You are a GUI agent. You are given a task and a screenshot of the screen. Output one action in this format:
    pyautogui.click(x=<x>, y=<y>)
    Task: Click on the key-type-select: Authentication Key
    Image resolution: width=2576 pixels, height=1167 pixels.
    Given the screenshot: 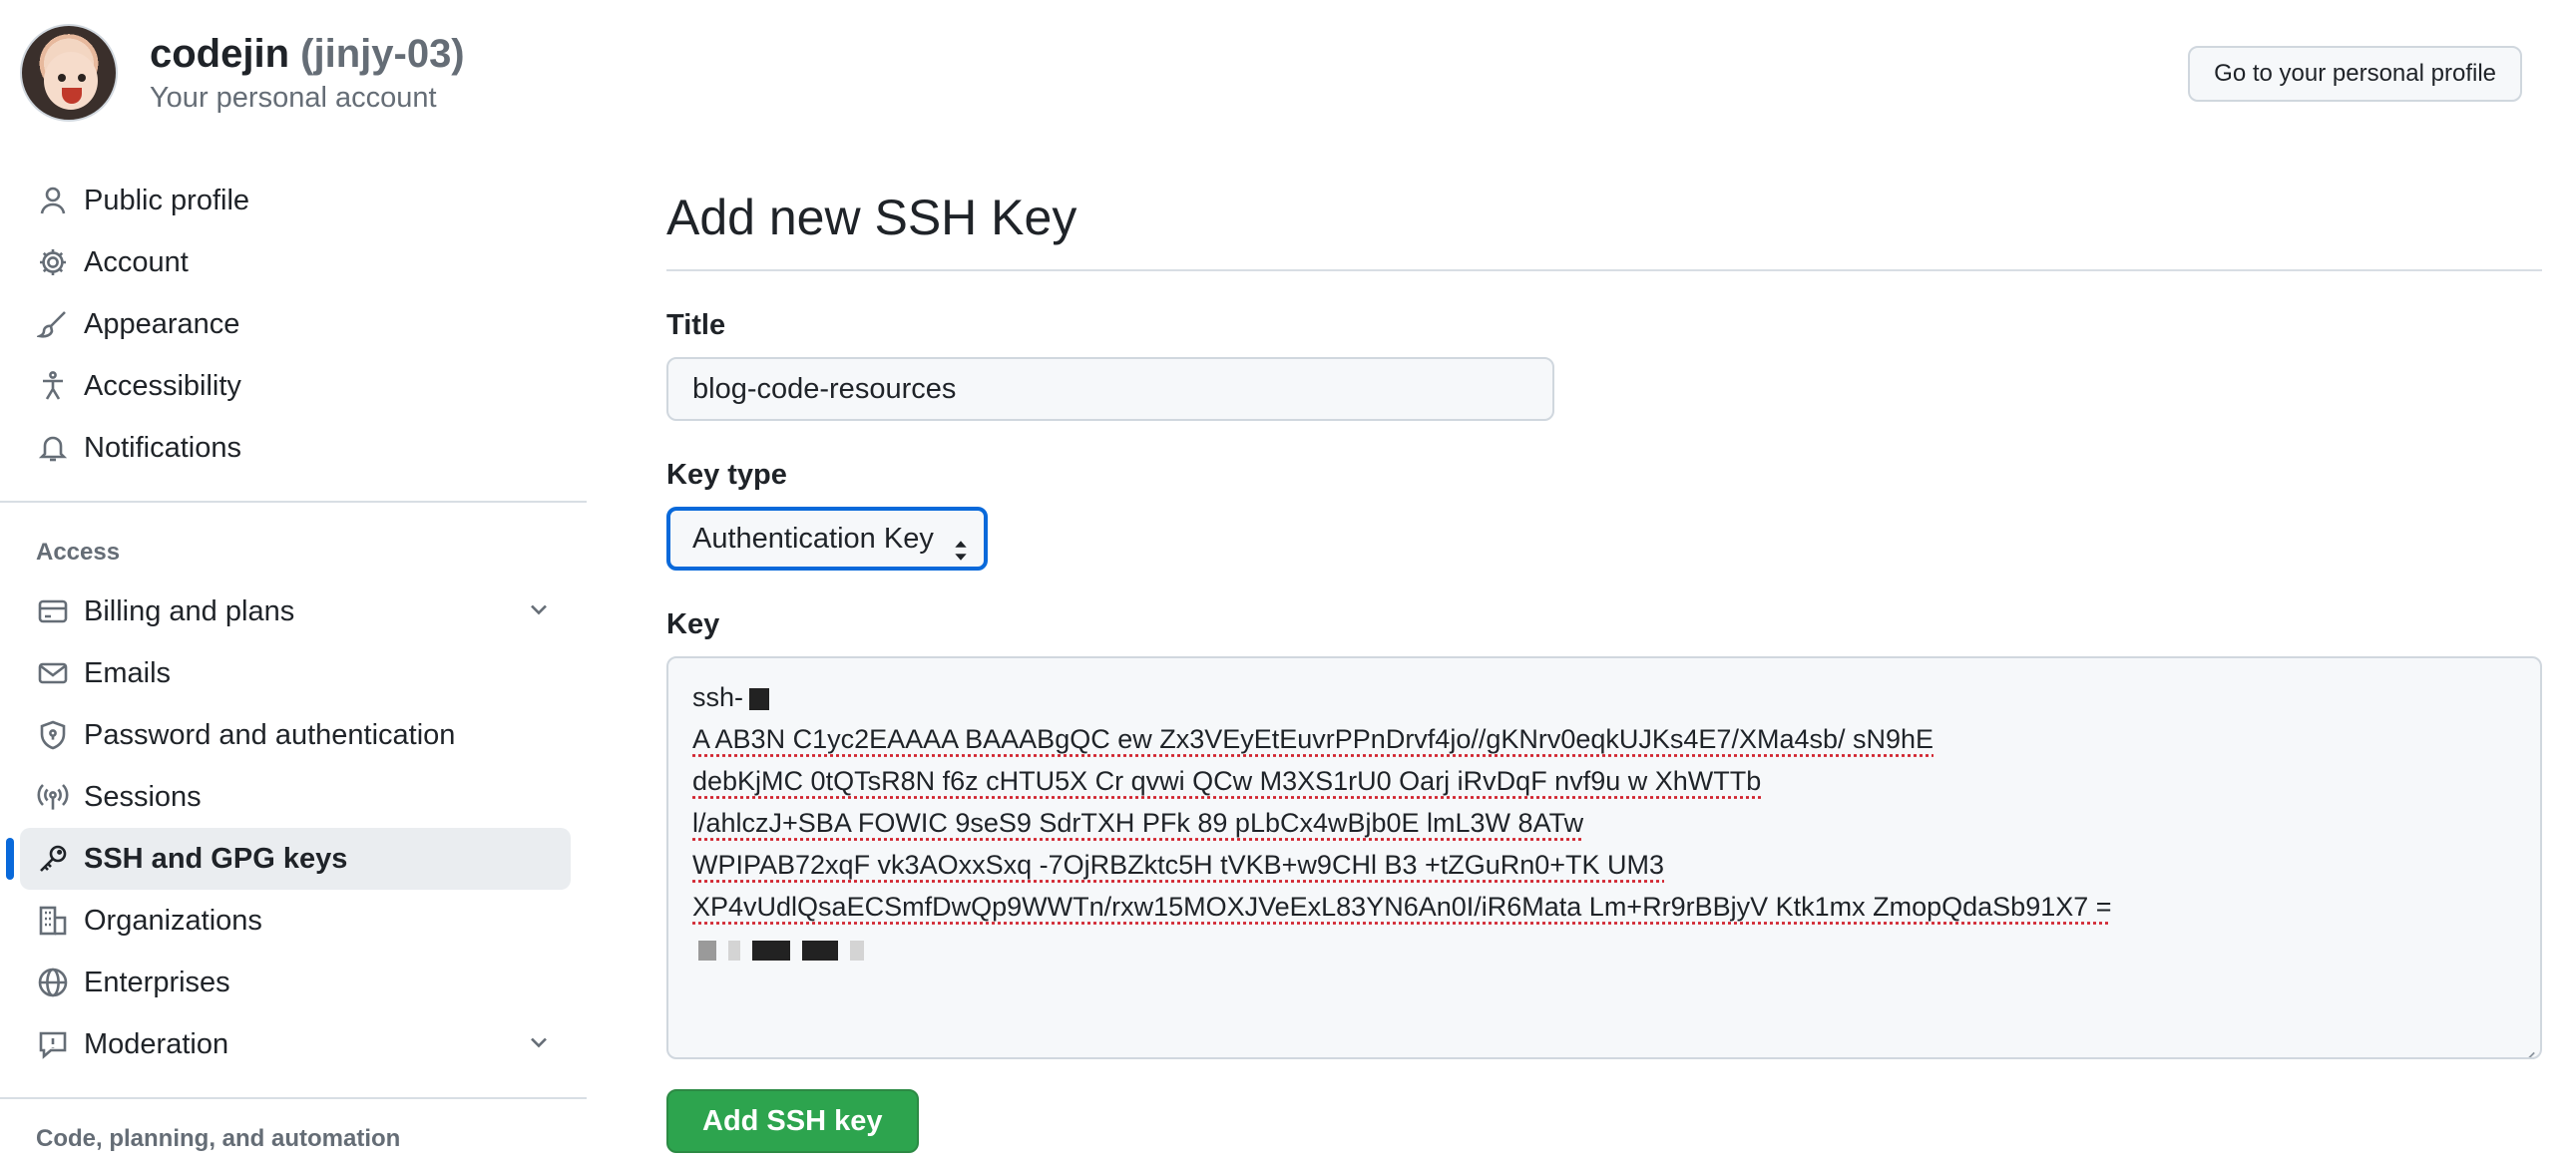 What is the action you would take?
    pyautogui.click(x=827, y=539)
    